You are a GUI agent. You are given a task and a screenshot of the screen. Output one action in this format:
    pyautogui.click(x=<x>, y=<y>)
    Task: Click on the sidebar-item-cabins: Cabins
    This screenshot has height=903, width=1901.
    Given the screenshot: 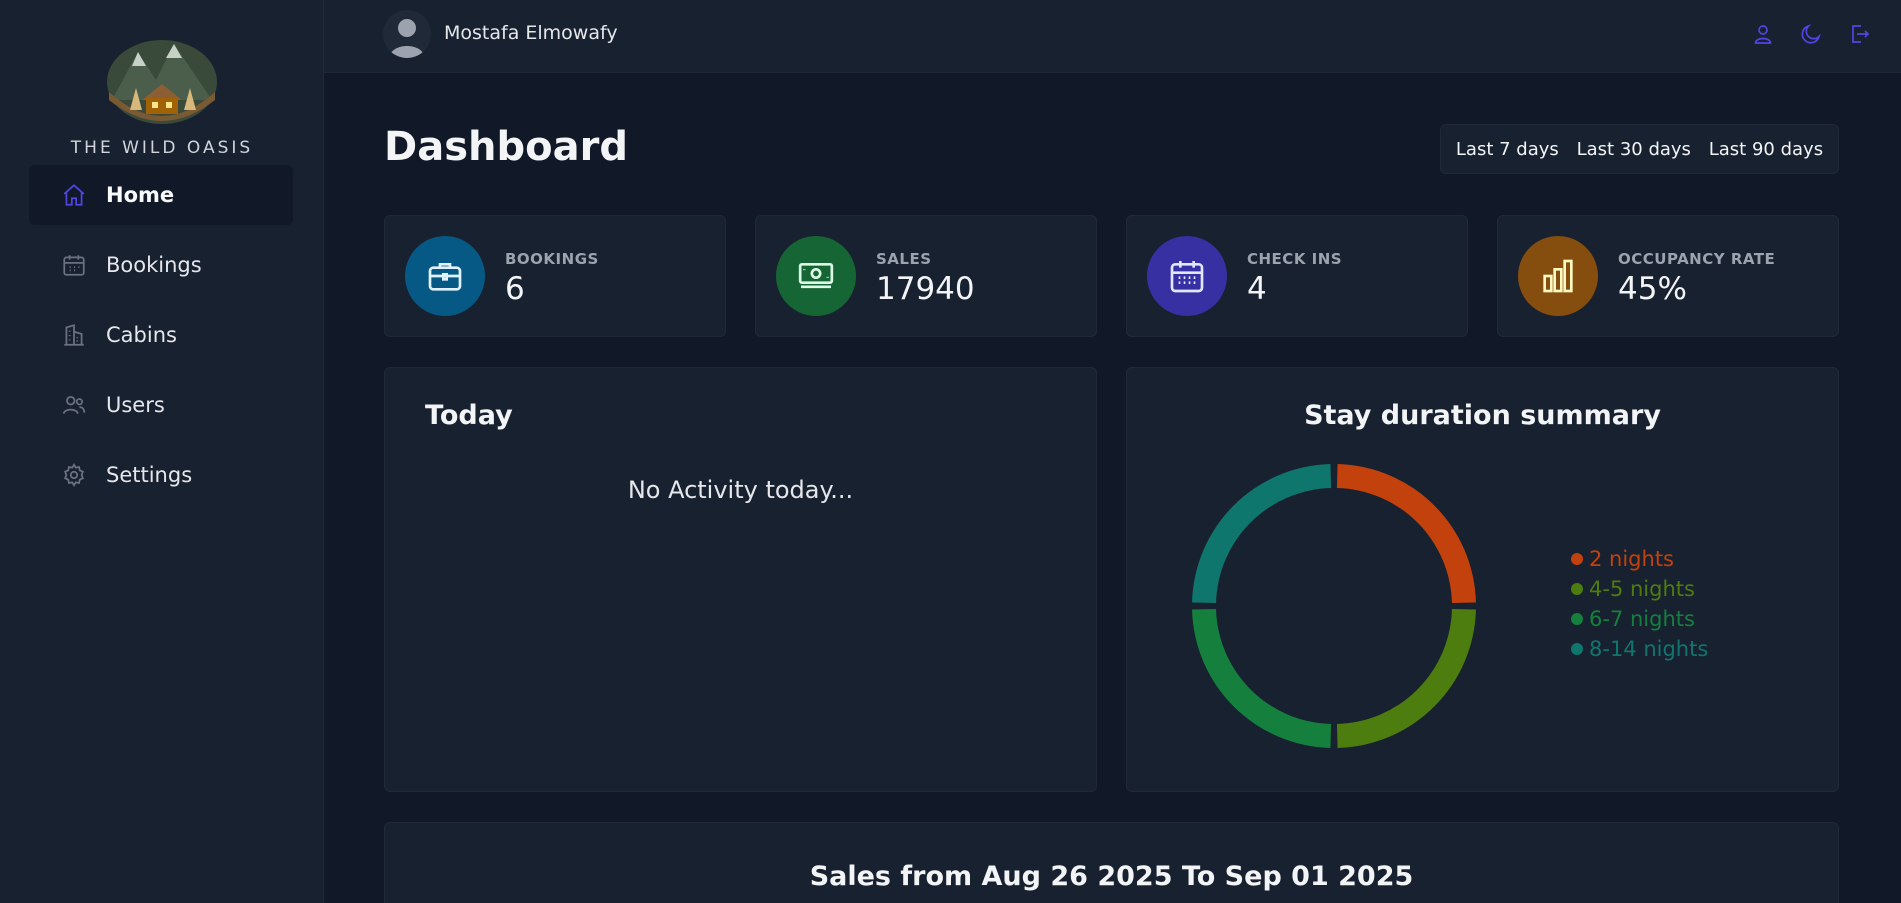 What is the action you would take?
    pyautogui.click(x=161, y=335)
    